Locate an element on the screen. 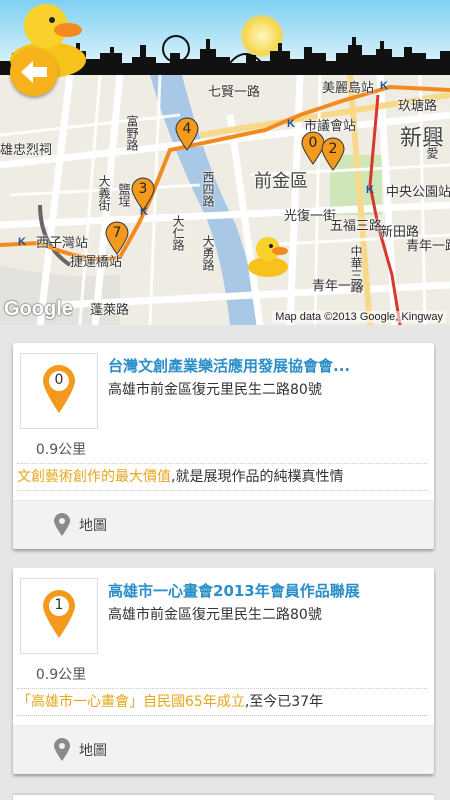  event-card-partial is located at coordinates (223, 797).